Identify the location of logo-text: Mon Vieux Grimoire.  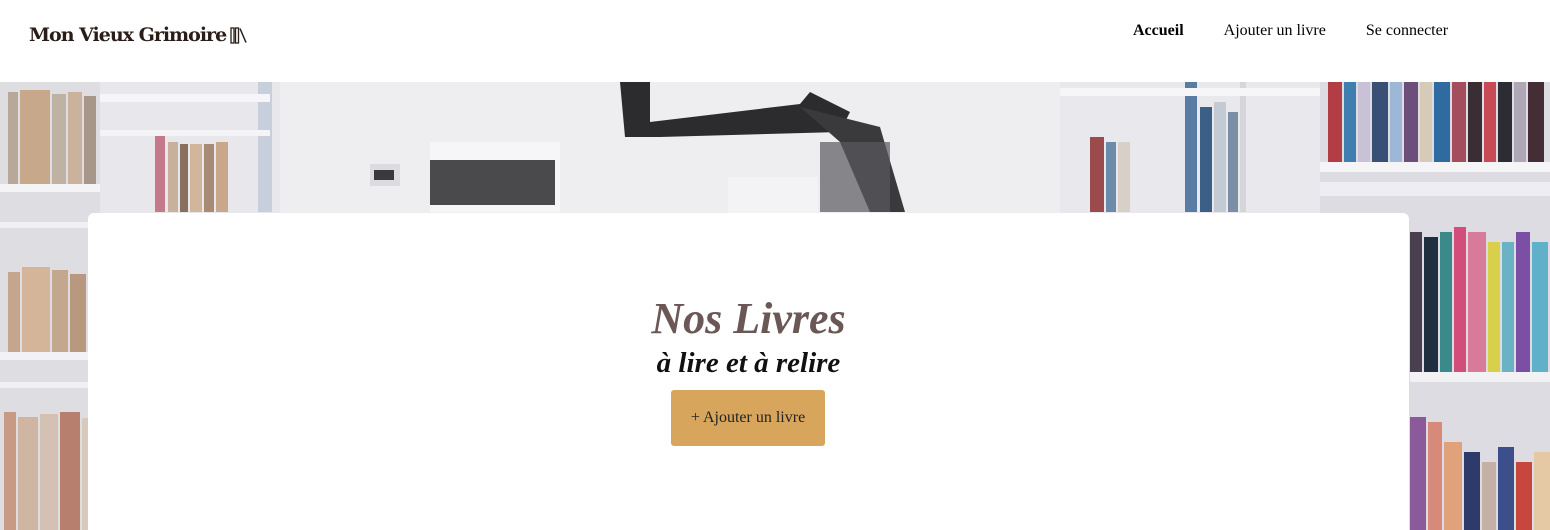
(128, 35).